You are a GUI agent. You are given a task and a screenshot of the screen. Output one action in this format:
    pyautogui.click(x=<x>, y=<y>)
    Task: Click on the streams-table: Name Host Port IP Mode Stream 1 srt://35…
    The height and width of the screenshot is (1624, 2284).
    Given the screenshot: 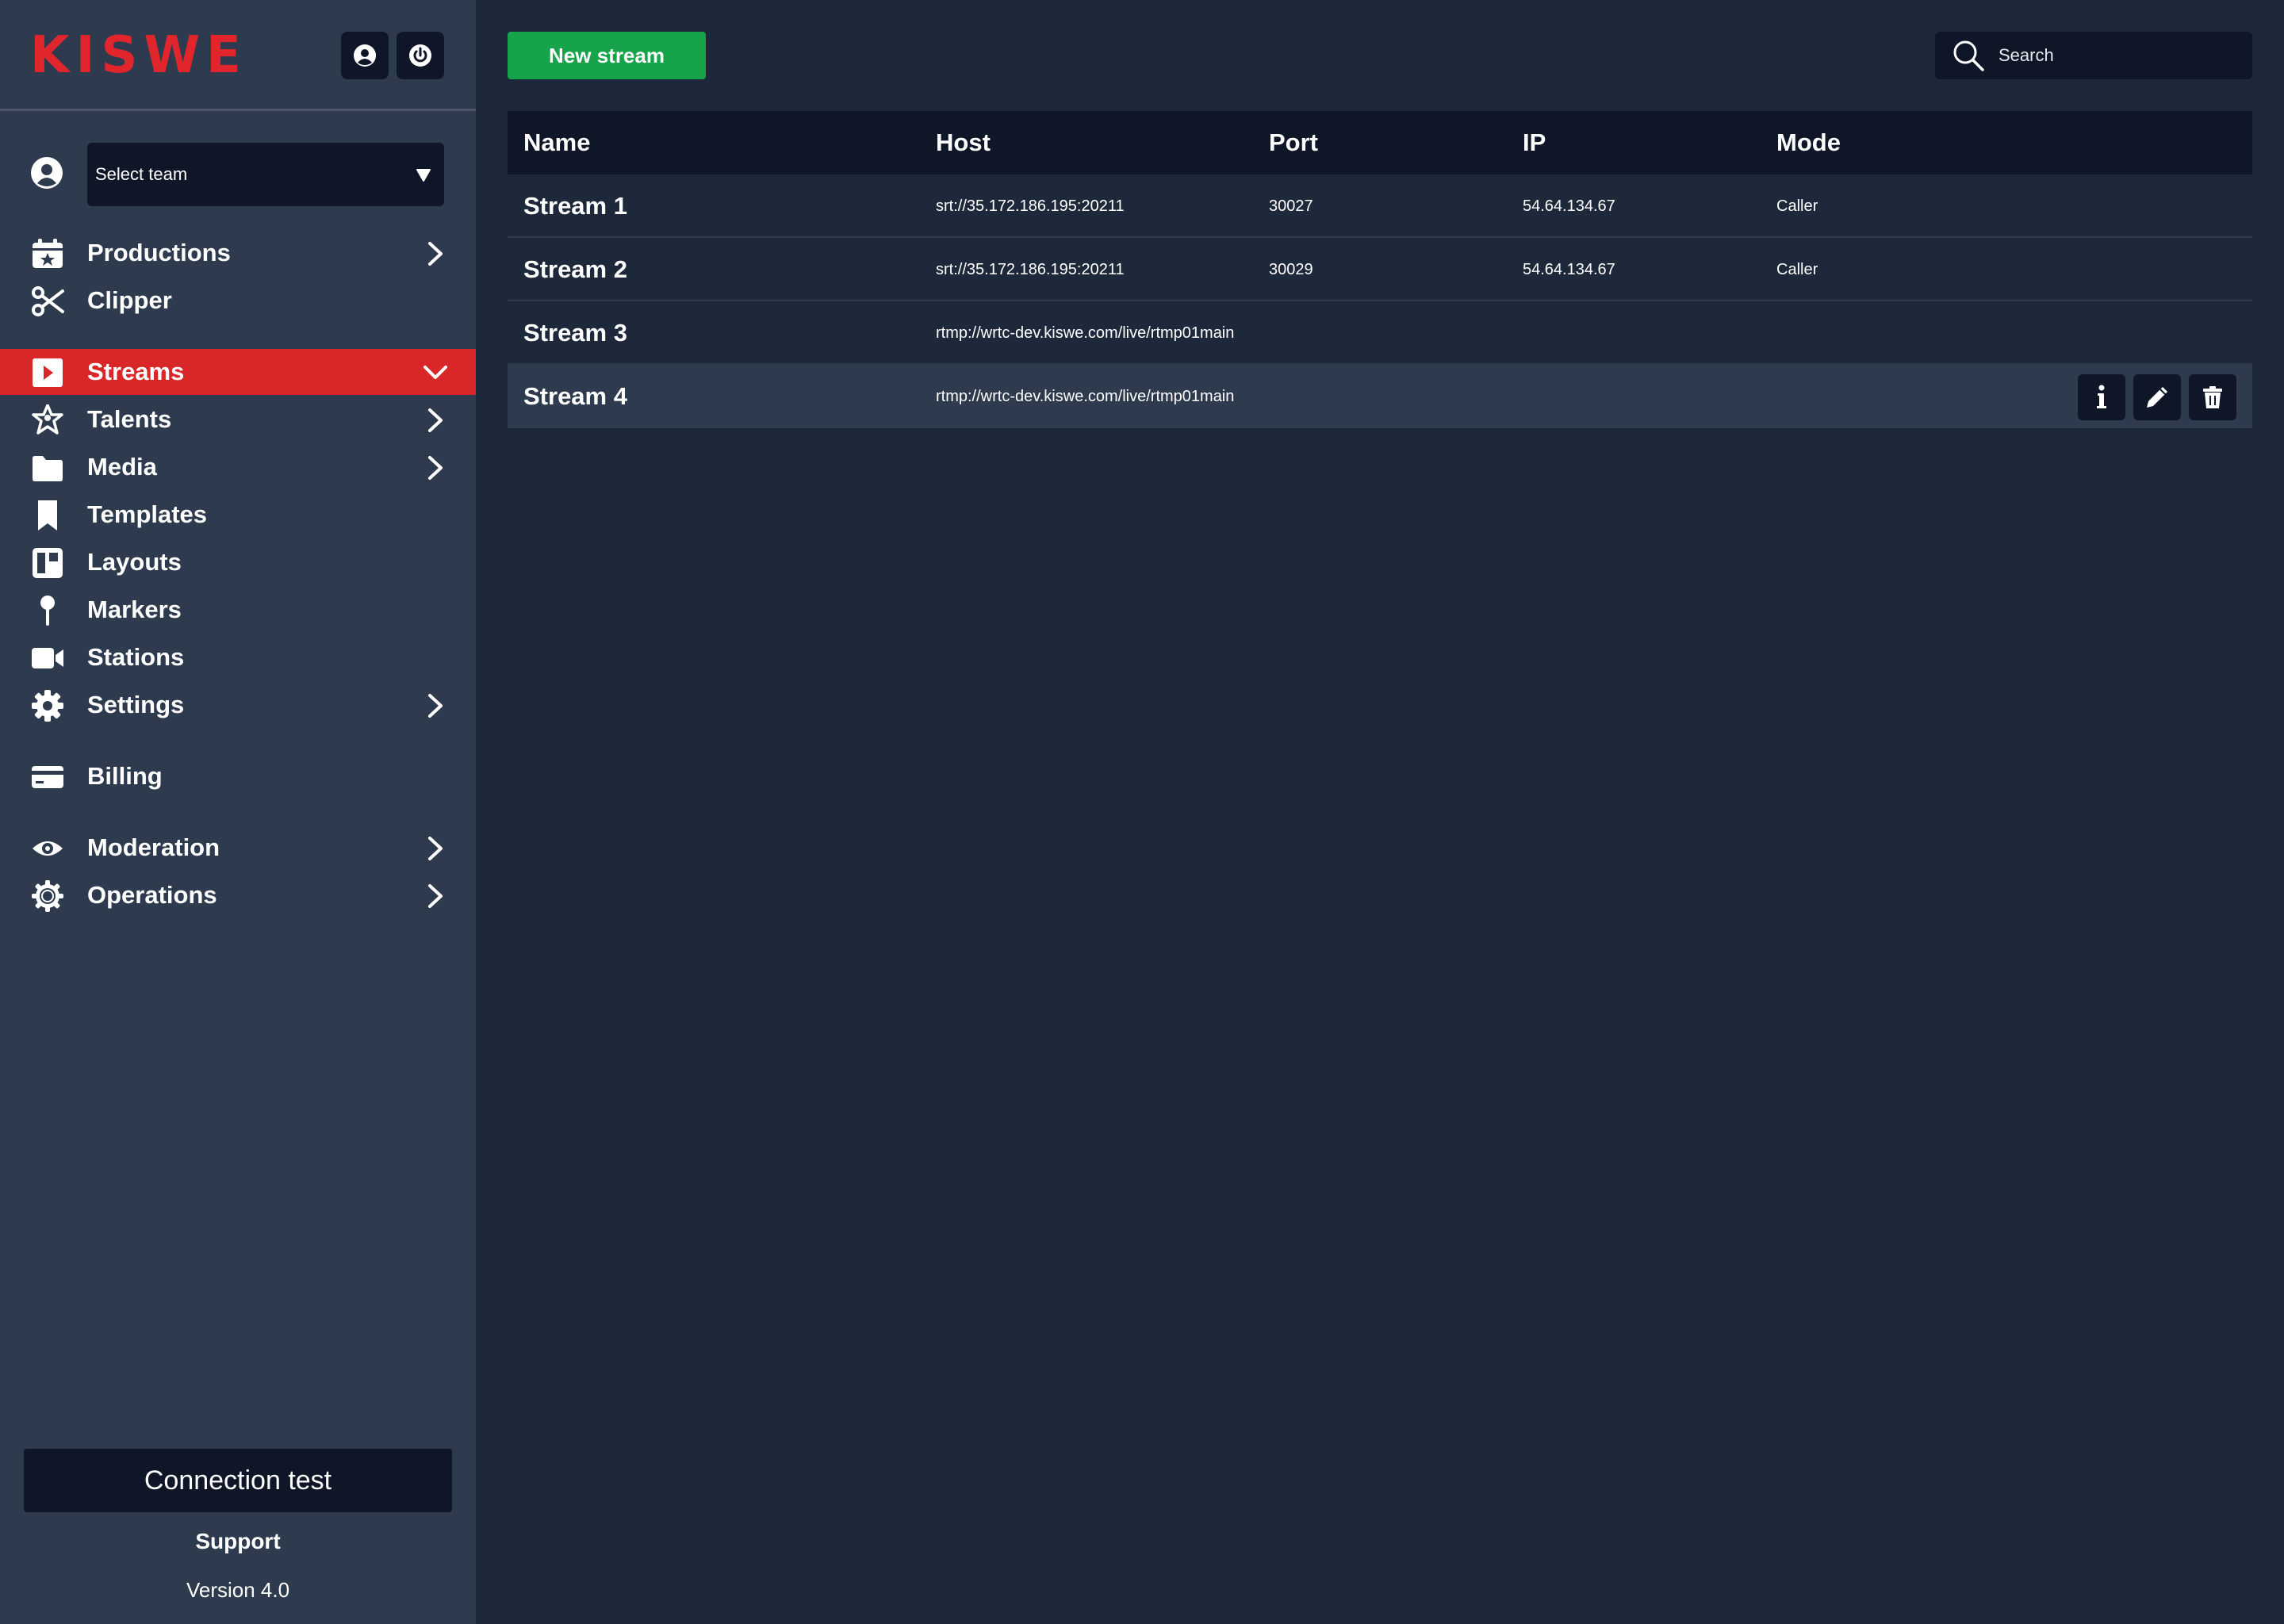 What is the action you would take?
    pyautogui.click(x=1380, y=269)
    